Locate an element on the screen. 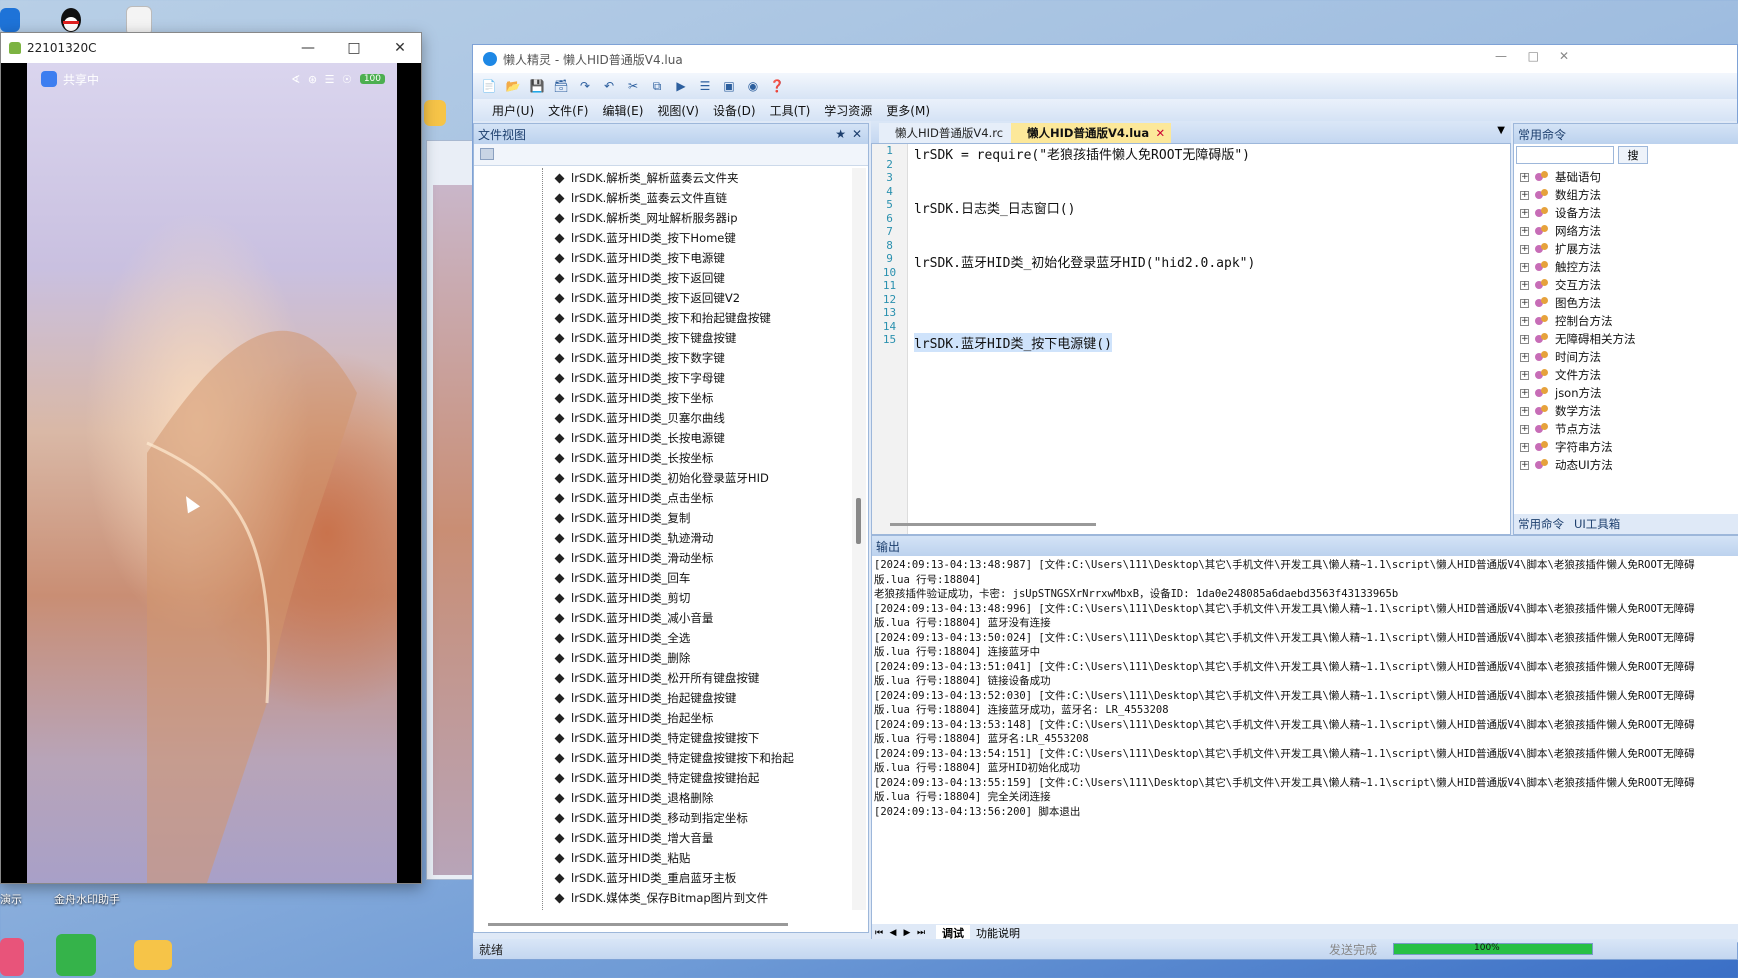 This screenshot has height=978, width=1738. tree-item: lrSDK.解析类_网址解析服务器ip is located at coordinates (662, 218).